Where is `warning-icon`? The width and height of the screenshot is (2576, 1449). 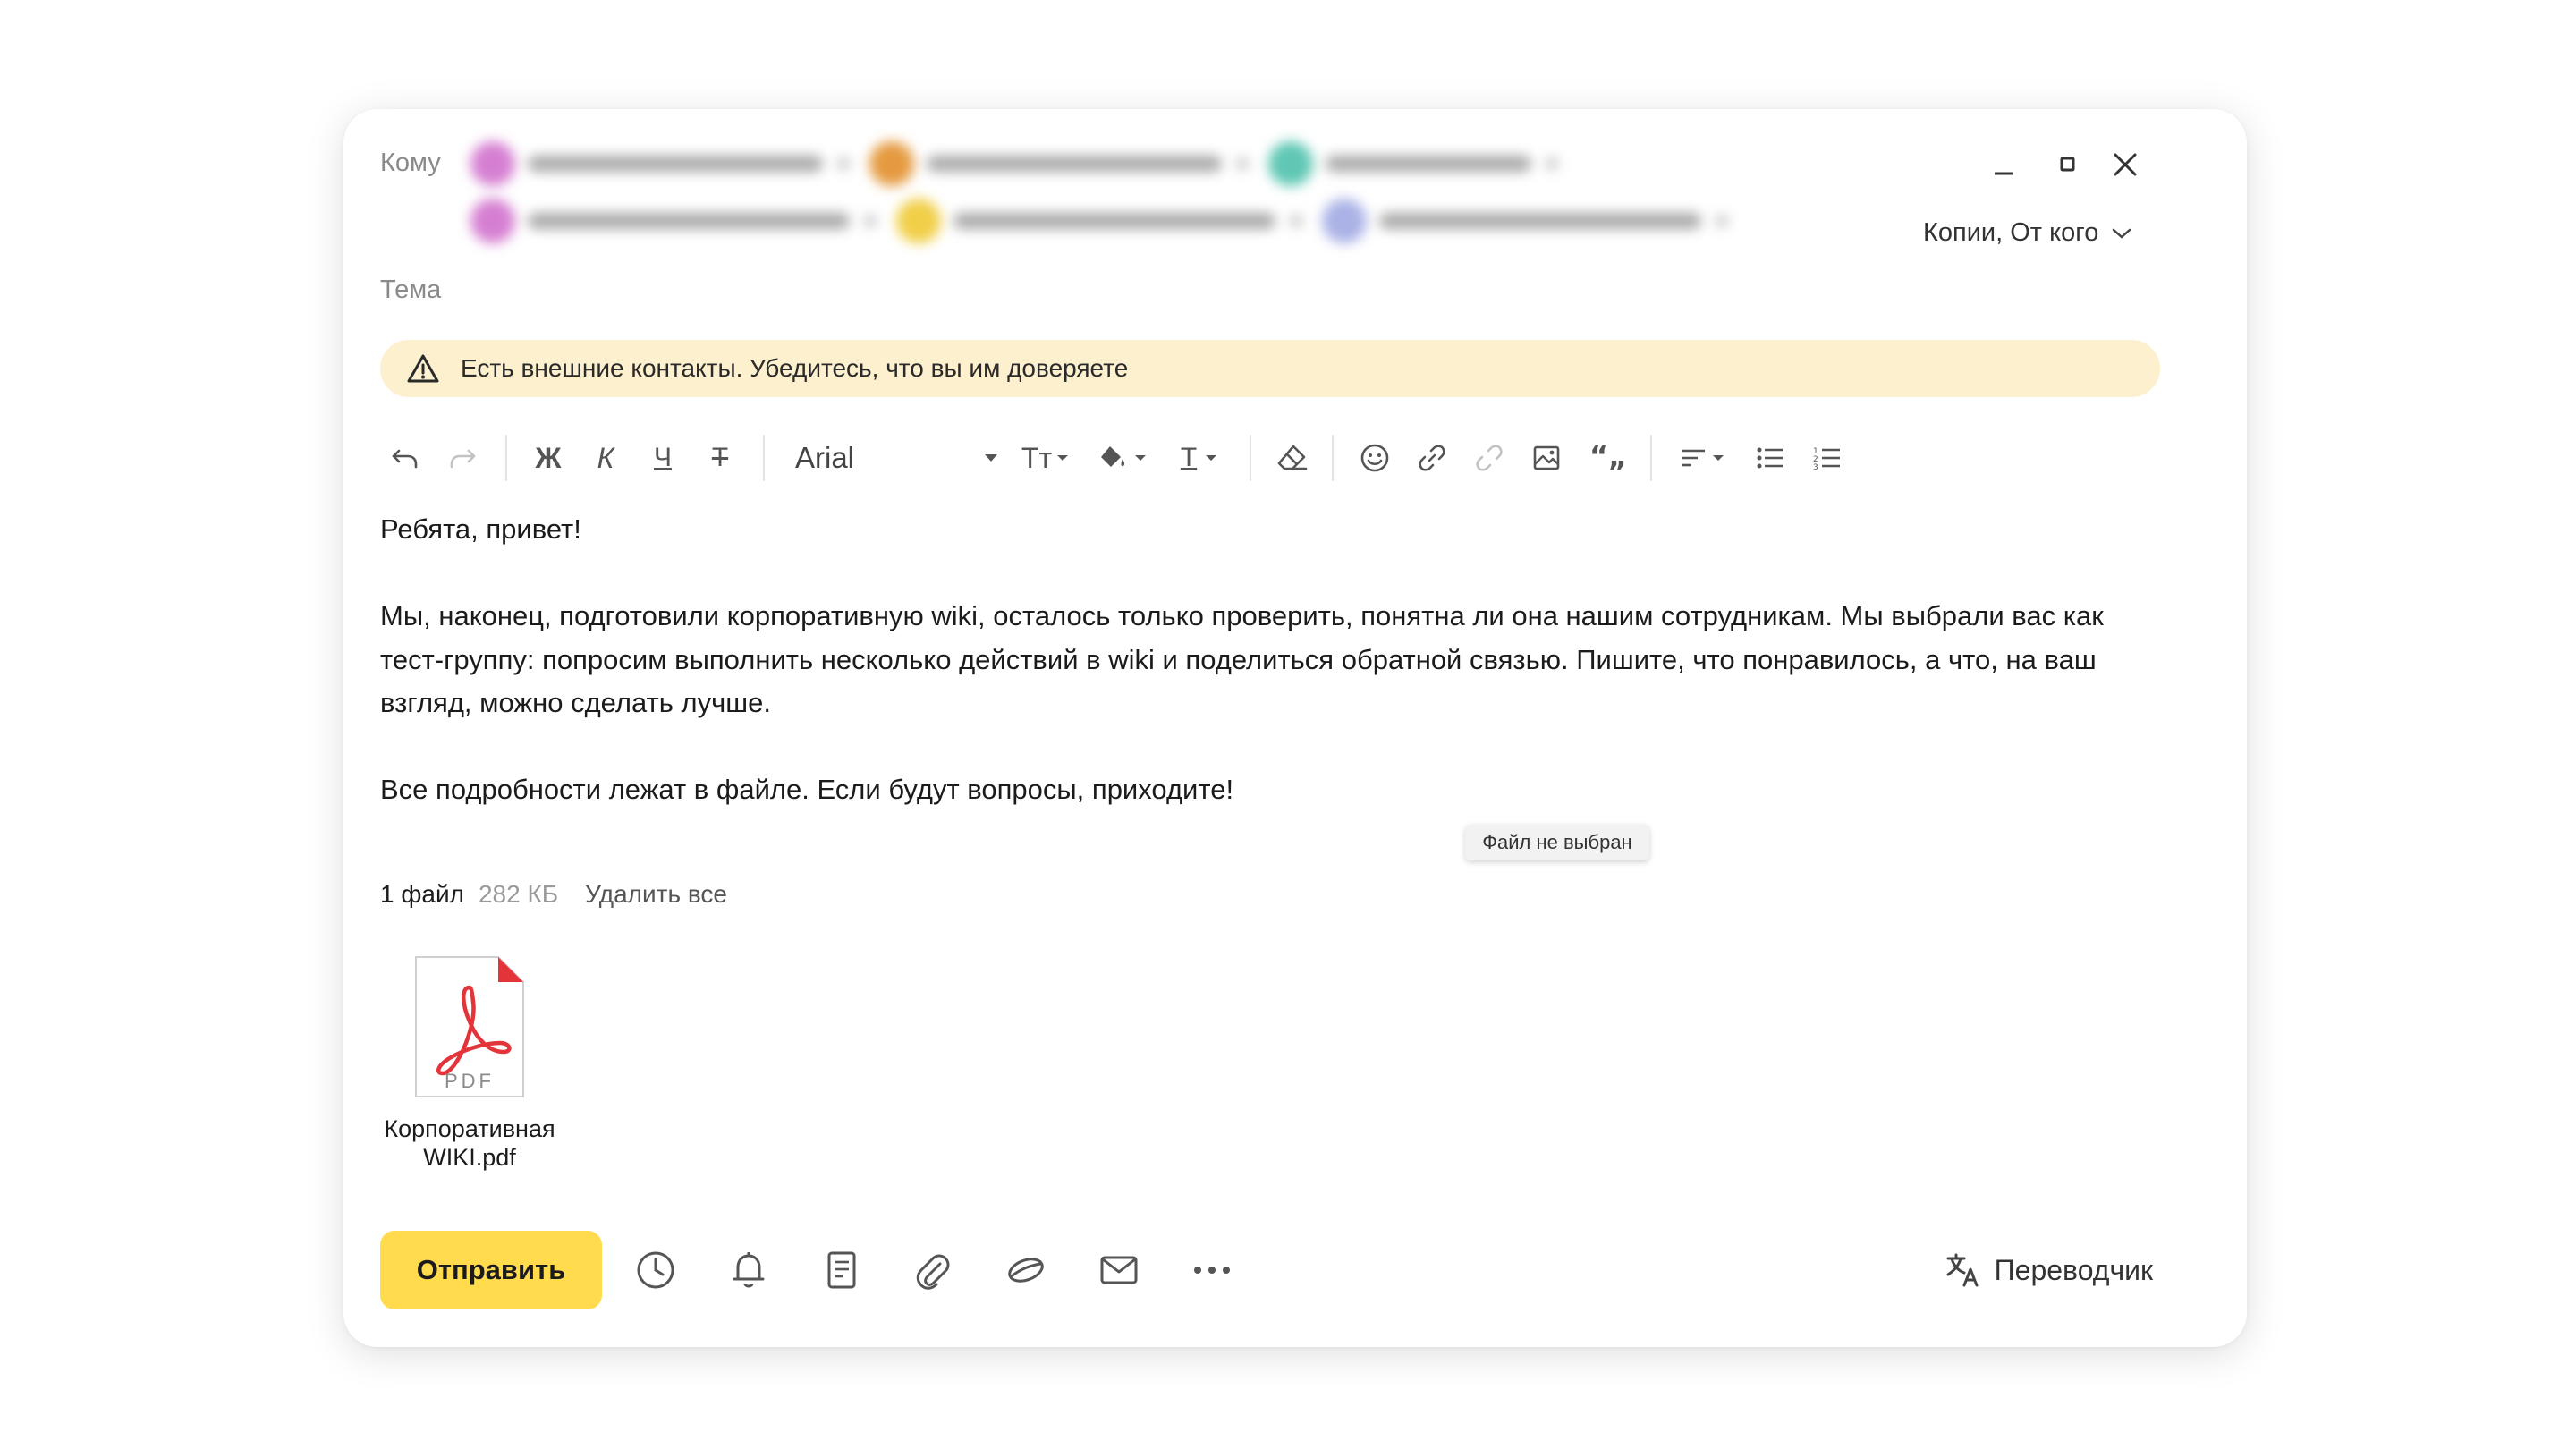
warning-icon is located at coordinates (423, 368).